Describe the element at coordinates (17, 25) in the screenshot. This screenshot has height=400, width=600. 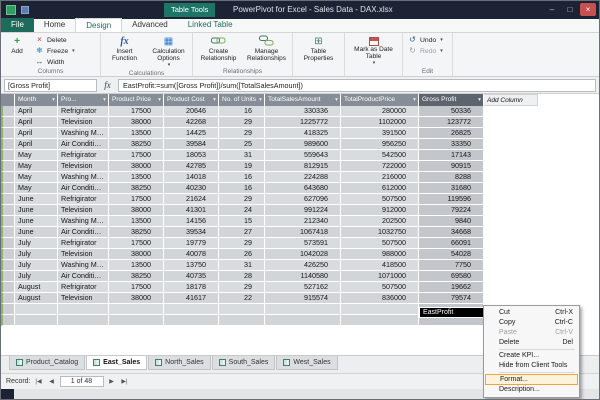
I see `tab-file: File` at that location.